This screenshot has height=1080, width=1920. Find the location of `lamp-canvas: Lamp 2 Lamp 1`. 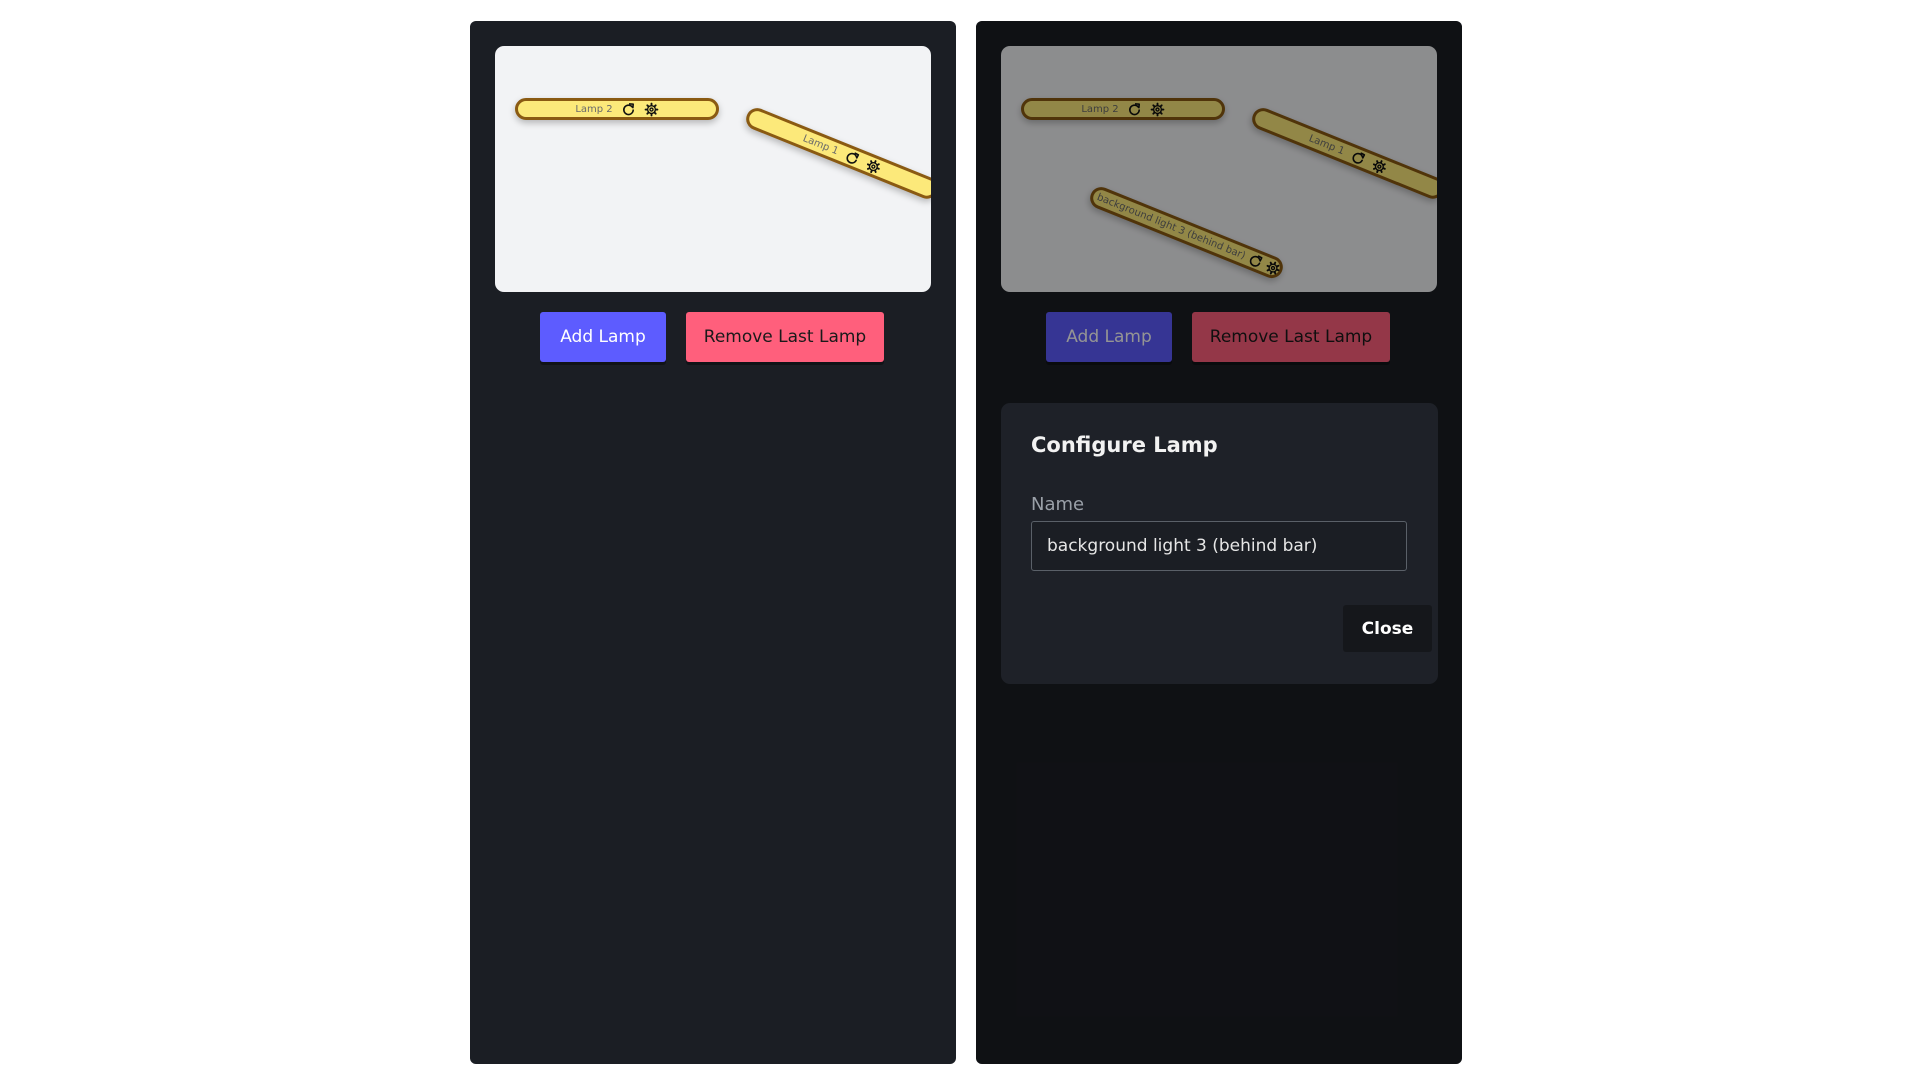

lamp-canvas: Lamp 2 Lamp 1 is located at coordinates (713, 169).